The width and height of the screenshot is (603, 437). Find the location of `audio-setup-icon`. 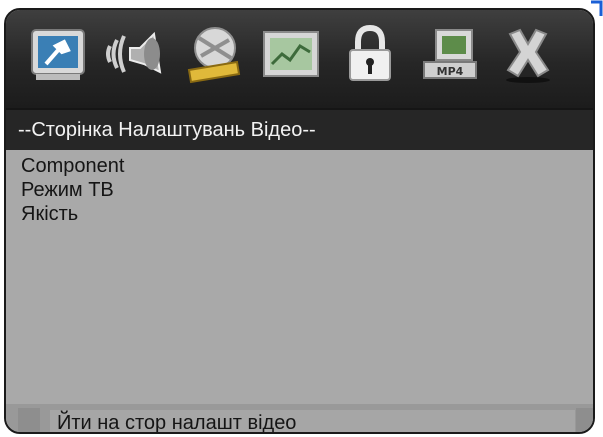

audio-setup-icon is located at coordinates (136, 54).